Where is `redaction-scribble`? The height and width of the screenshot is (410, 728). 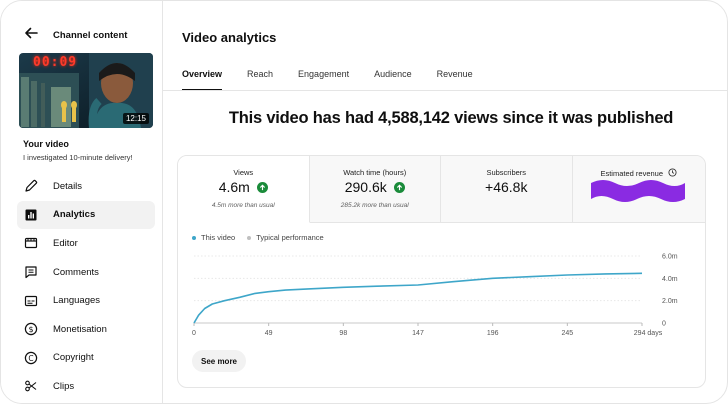
redaction-scribble is located at coordinates (637, 191).